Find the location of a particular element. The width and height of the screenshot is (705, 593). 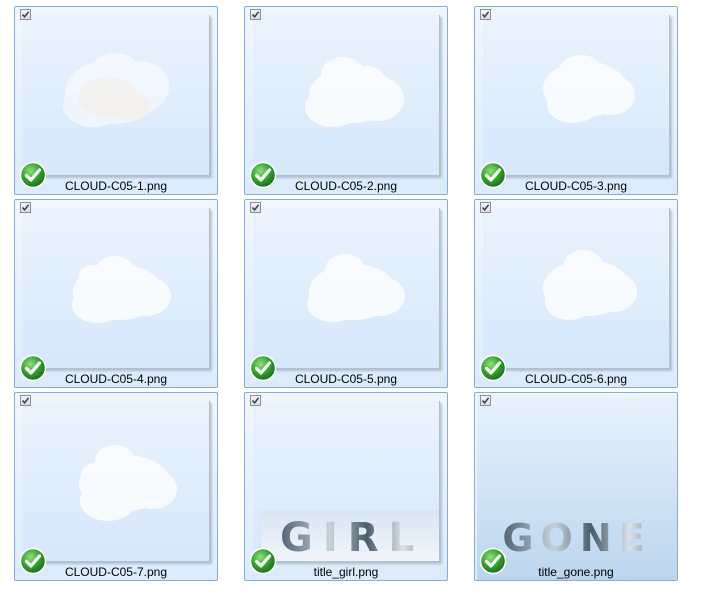

title-word-thumbnail: GIRL is located at coordinates (346, 481).